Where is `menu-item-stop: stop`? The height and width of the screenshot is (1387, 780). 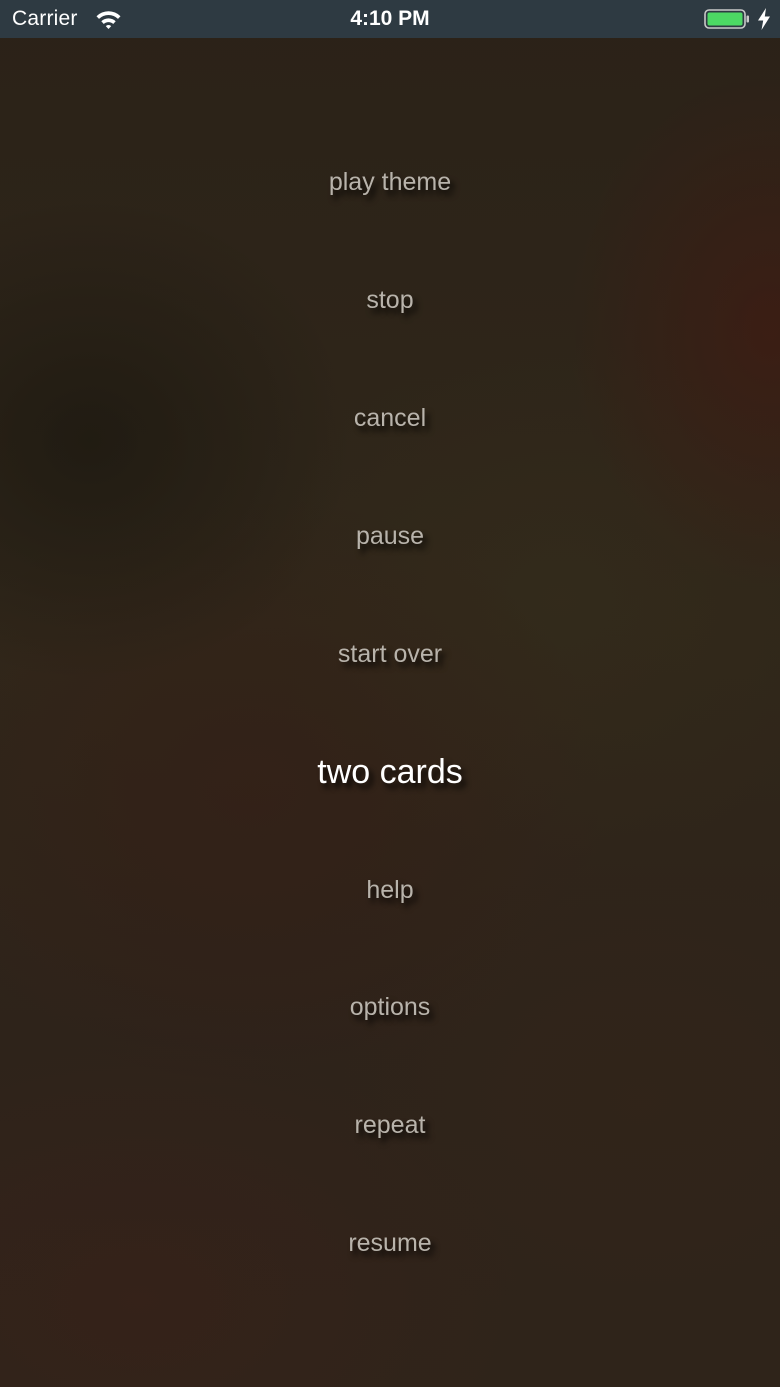
menu-item-stop: stop is located at coordinates (390, 300).